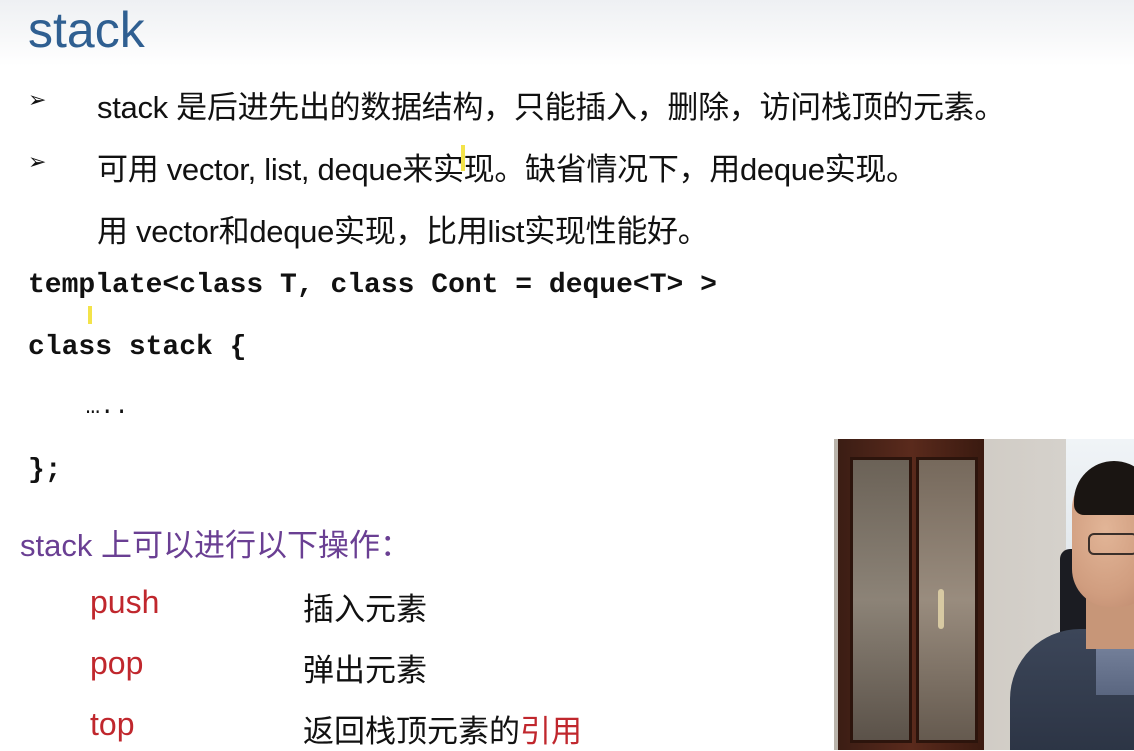  Describe the element at coordinates (137, 347) in the screenshot. I see `code-line-class: class stack {` at that location.